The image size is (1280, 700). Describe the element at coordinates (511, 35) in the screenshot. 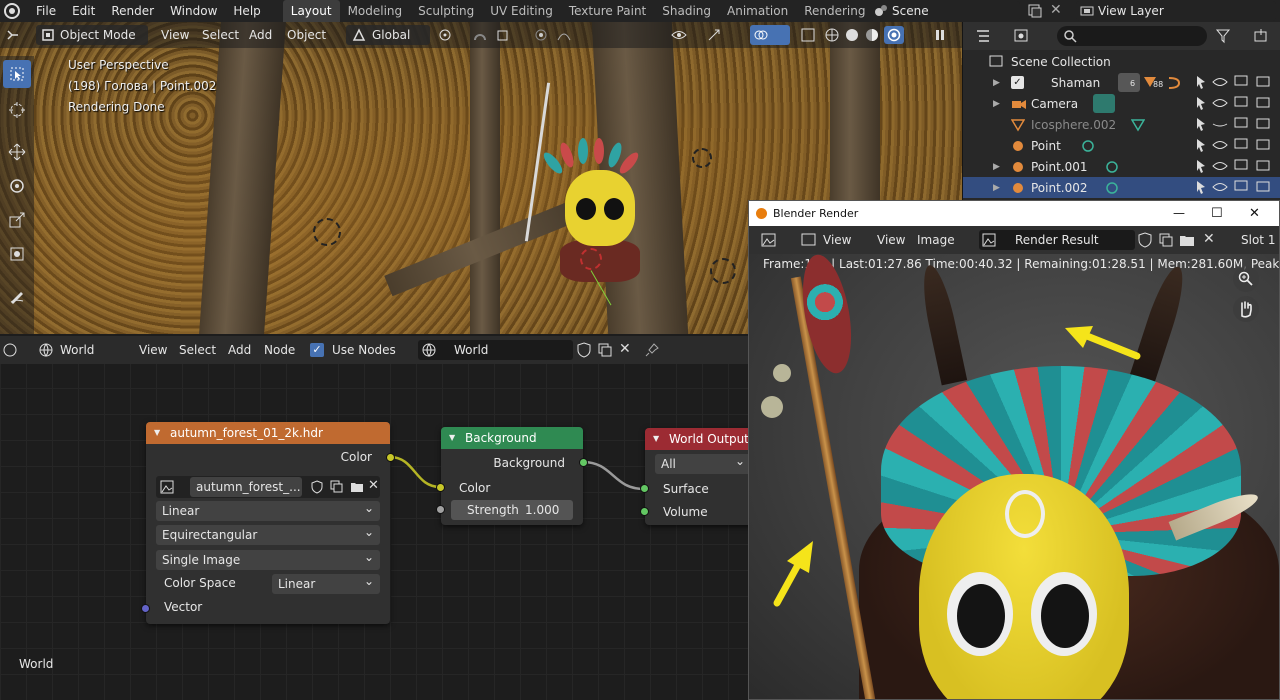

I see `snap-target-icon` at that location.